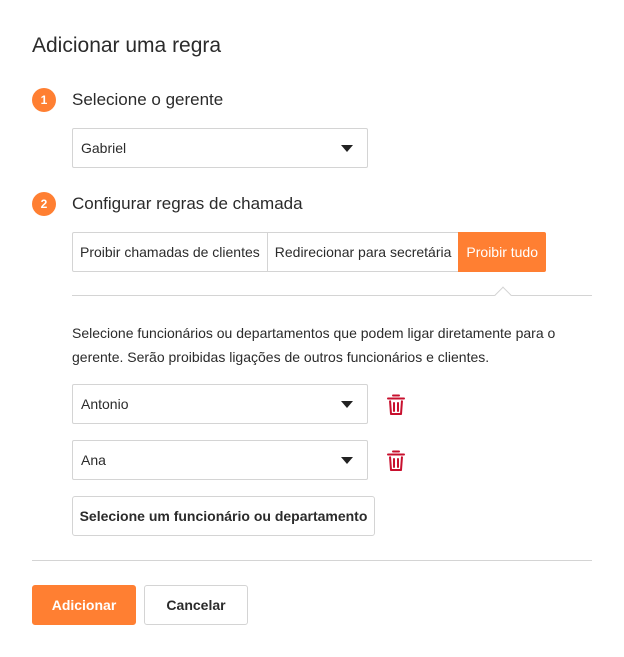 Image resolution: width=624 pixels, height=657 pixels. Describe the element at coordinates (220, 404) in the screenshot. I see `allowed-select-1: Antonio` at that location.